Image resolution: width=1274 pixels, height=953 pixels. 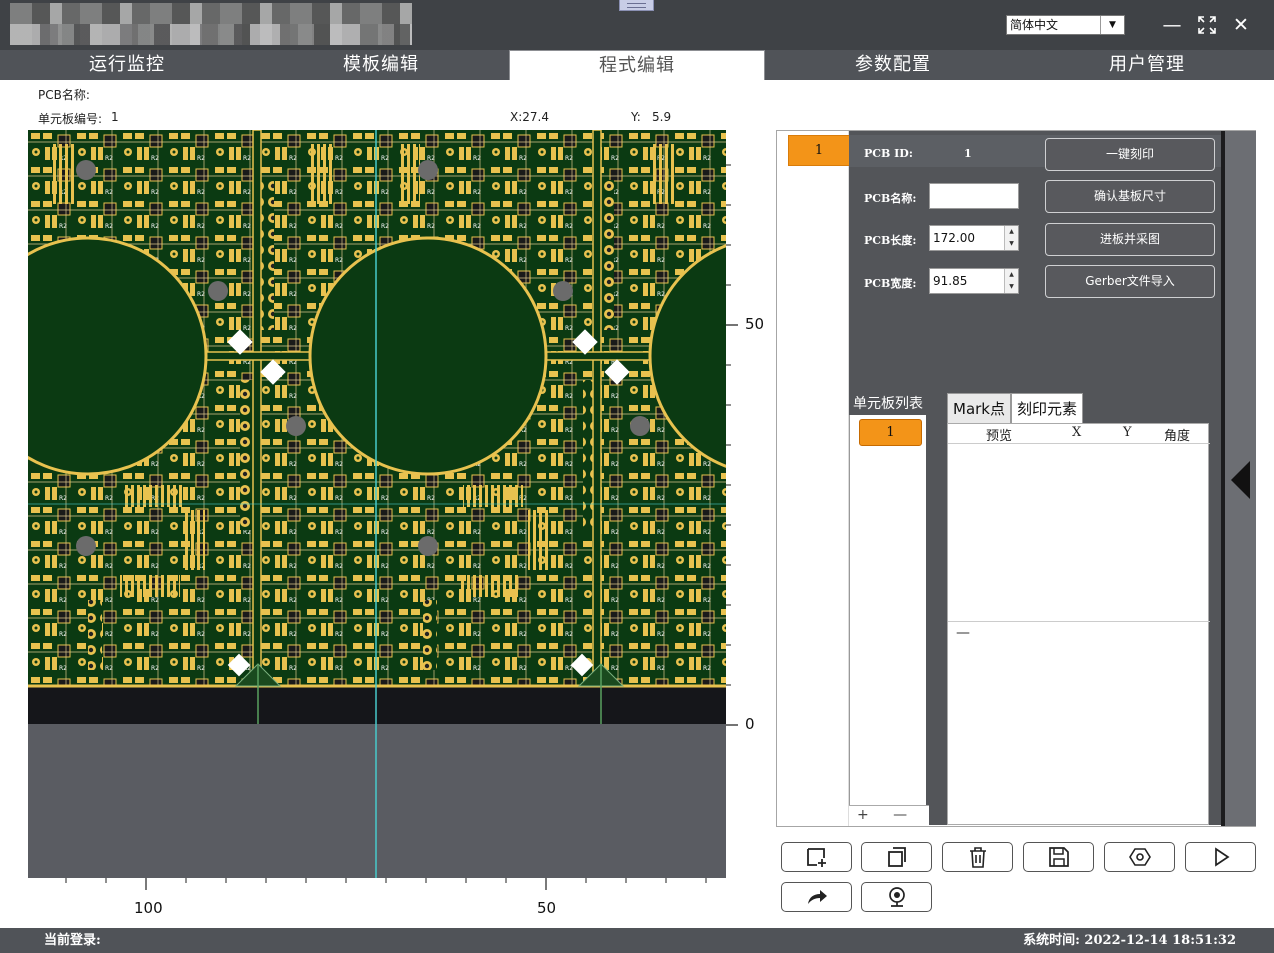 I want to click on camera-icon, so click(x=896, y=897).